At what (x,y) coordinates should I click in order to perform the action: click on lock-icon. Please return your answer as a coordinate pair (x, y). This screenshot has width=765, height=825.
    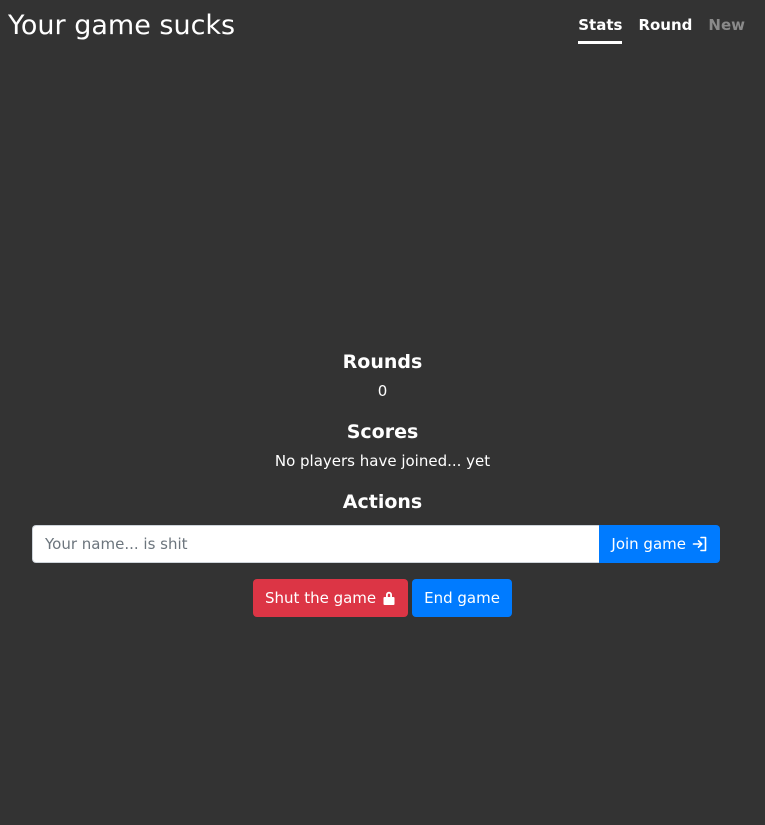
    Looking at the image, I should click on (389, 598).